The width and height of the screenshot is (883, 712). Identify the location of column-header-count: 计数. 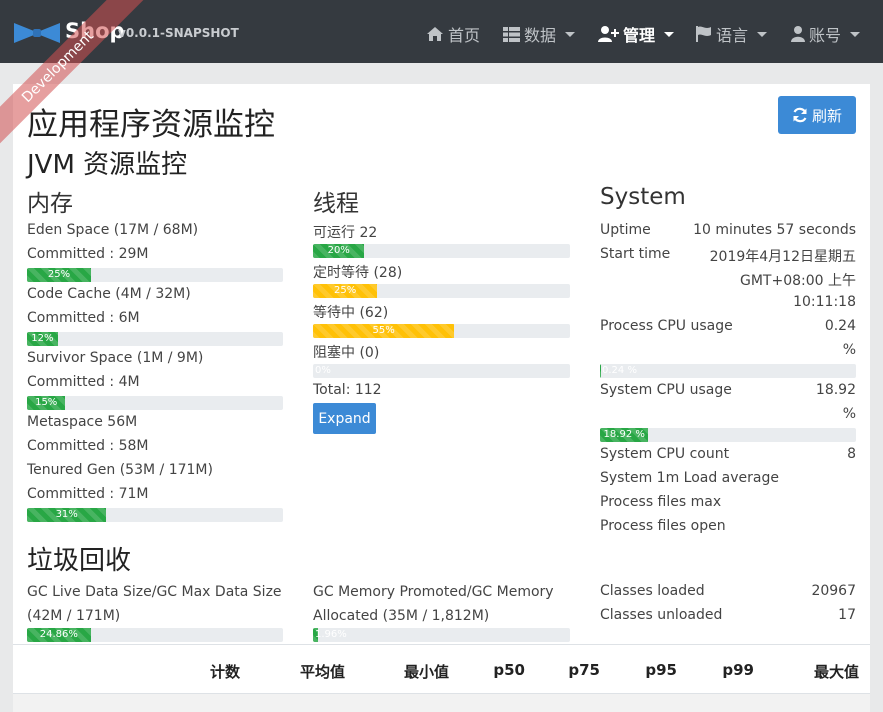
(224, 672).